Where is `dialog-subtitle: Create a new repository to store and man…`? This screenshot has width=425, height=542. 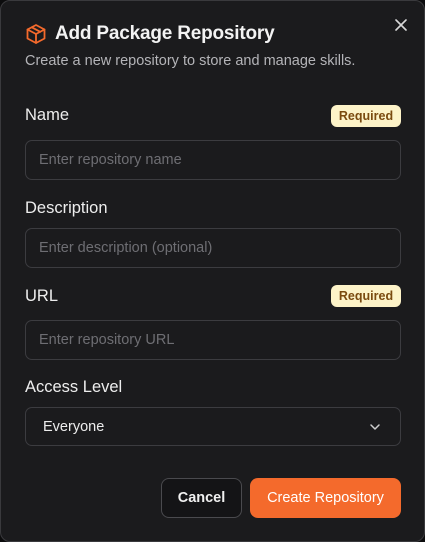 dialog-subtitle: Create a new repository to store and man… is located at coordinates (190, 61).